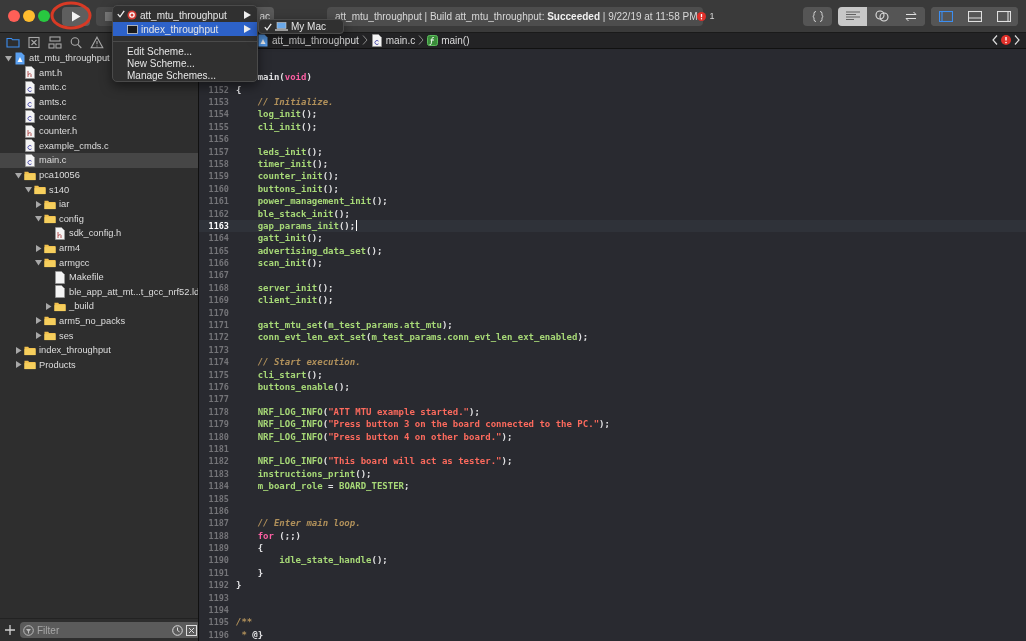  What do you see at coordinates (1017, 40) in the screenshot?
I see `next-issue-icon` at bounding box center [1017, 40].